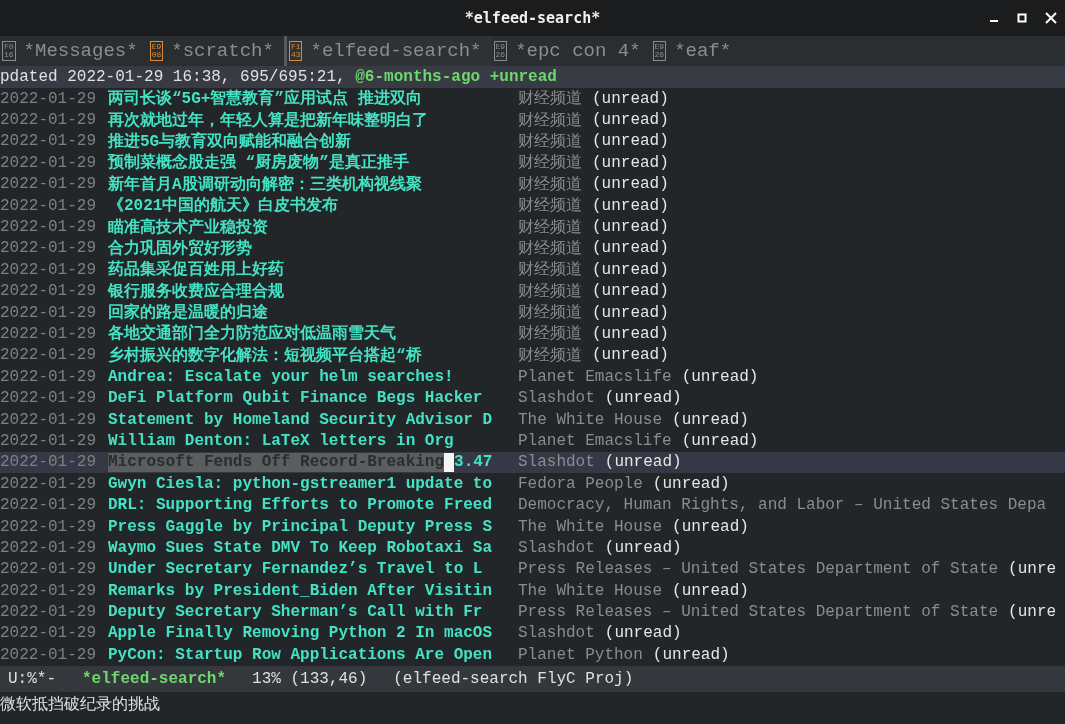 Image resolution: width=1065 pixels, height=724 pixels. What do you see at coordinates (265, 99) in the screenshot?
I see `entry-title: 两司长谈“5G+智慧教育”应用试点 推进双向` at bounding box center [265, 99].